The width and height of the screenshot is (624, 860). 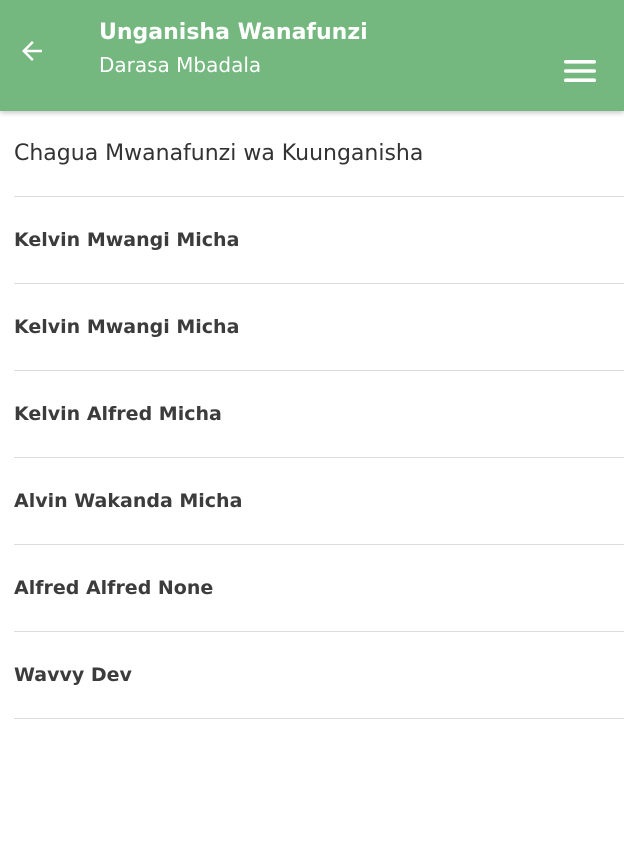 I want to click on back-button, so click(x=32, y=51).